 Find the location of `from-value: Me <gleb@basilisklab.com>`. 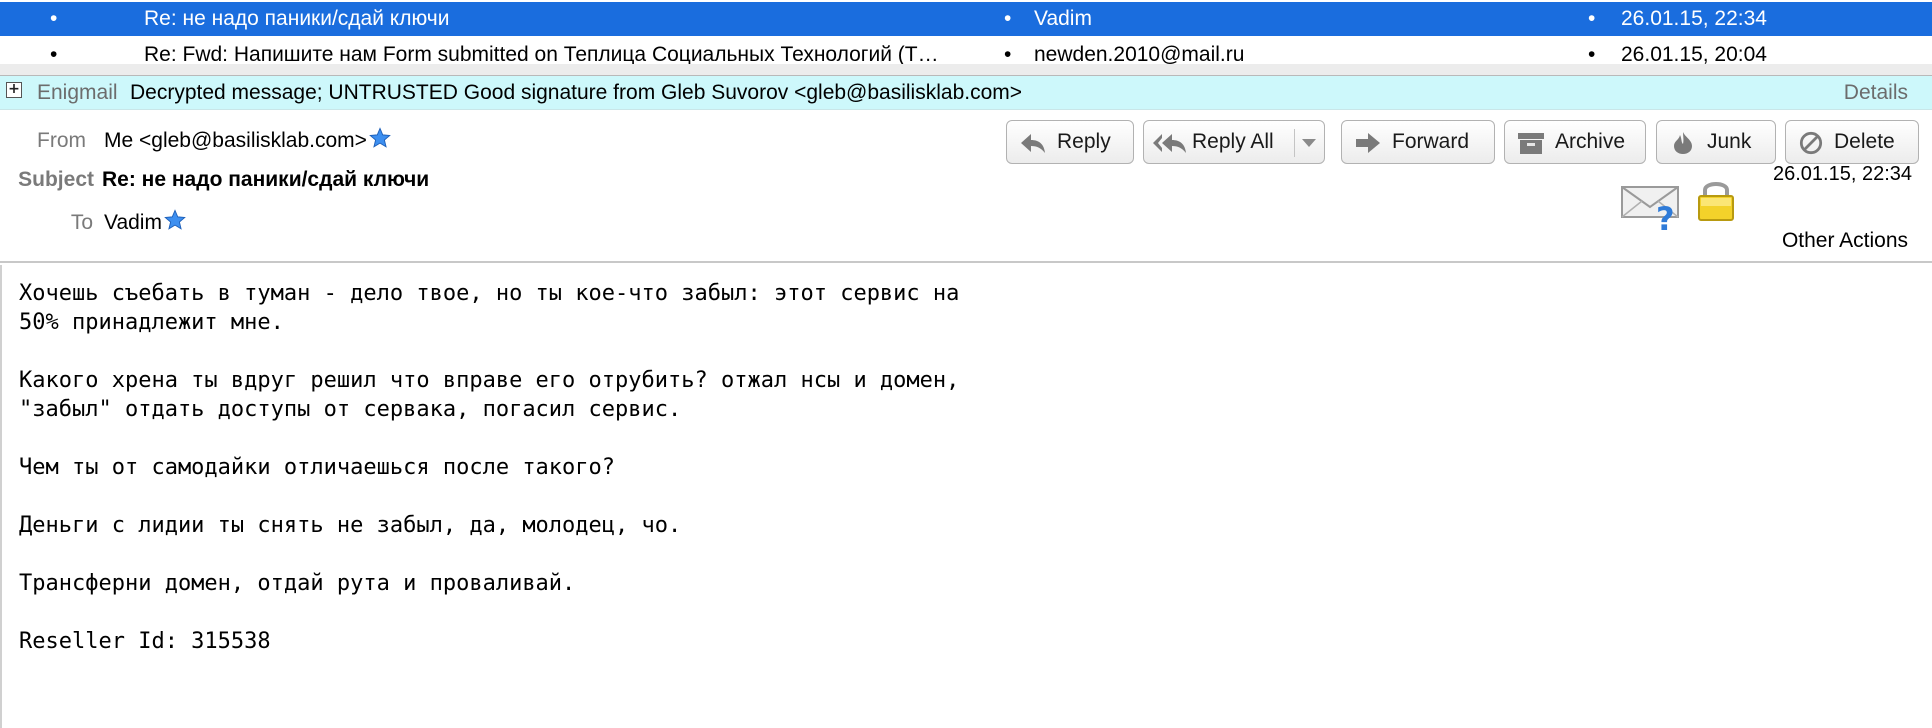

from-value: Me <gleb@basilisklab.com> is located at coordinates (235, 140).